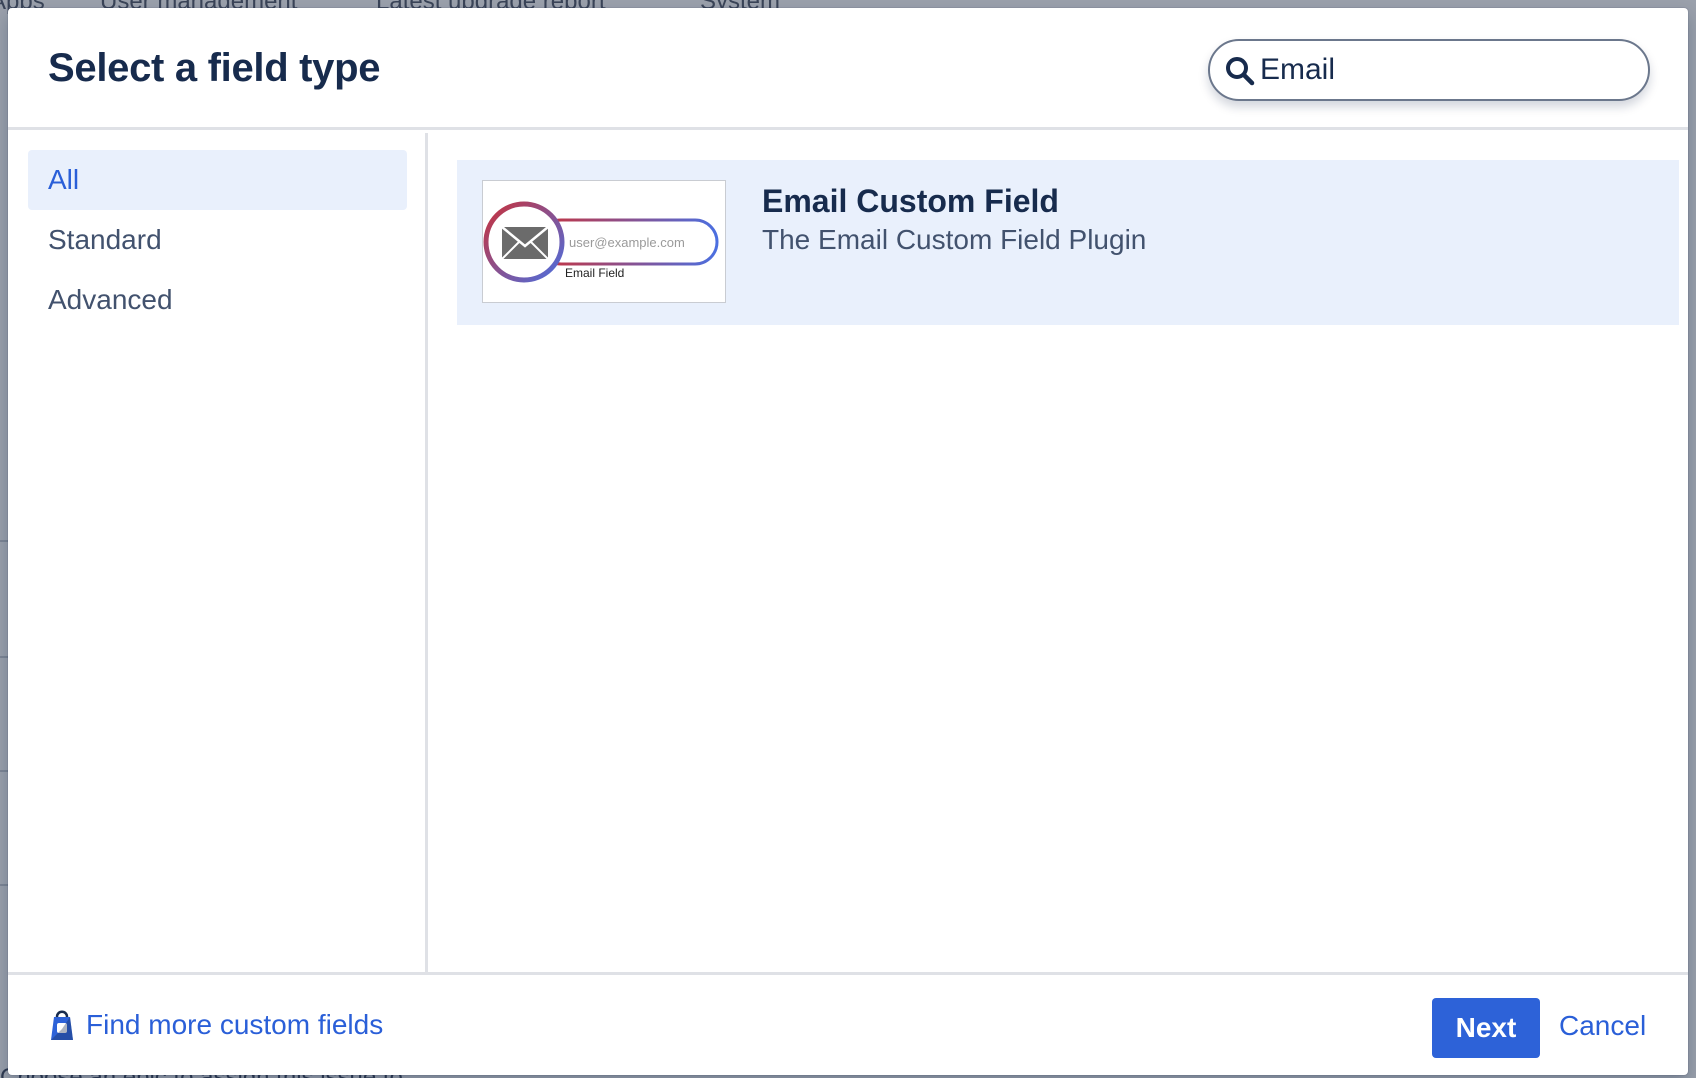 This screenshot has width=1696, height=1078. I want to click on thumbnail-placeholder-text: user@example.com, so click(627, 242).